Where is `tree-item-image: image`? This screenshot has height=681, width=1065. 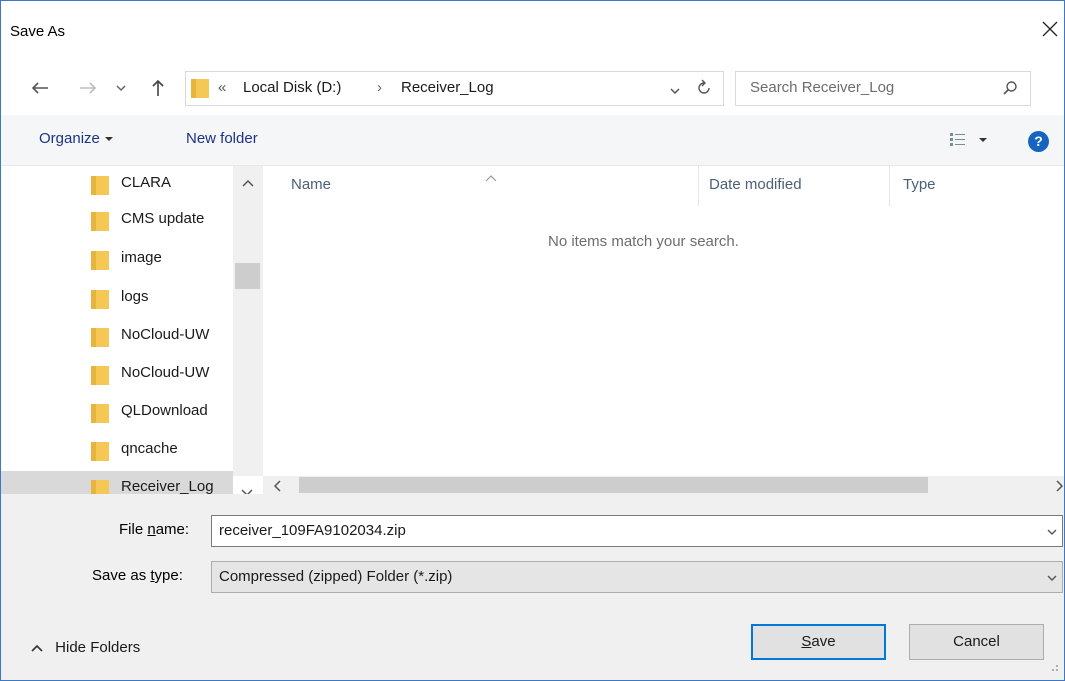 tree-item-image: image is located at coordinates (157, 259).